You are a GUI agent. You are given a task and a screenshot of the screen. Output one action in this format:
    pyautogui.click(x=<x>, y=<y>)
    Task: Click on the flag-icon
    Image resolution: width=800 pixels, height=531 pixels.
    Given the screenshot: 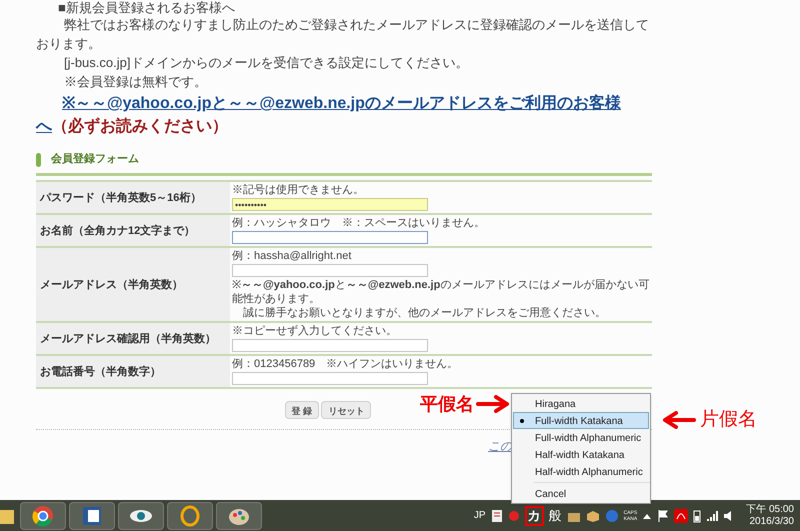 What is the action you would take?
    pyautogui.click(x=663, y=515)
    